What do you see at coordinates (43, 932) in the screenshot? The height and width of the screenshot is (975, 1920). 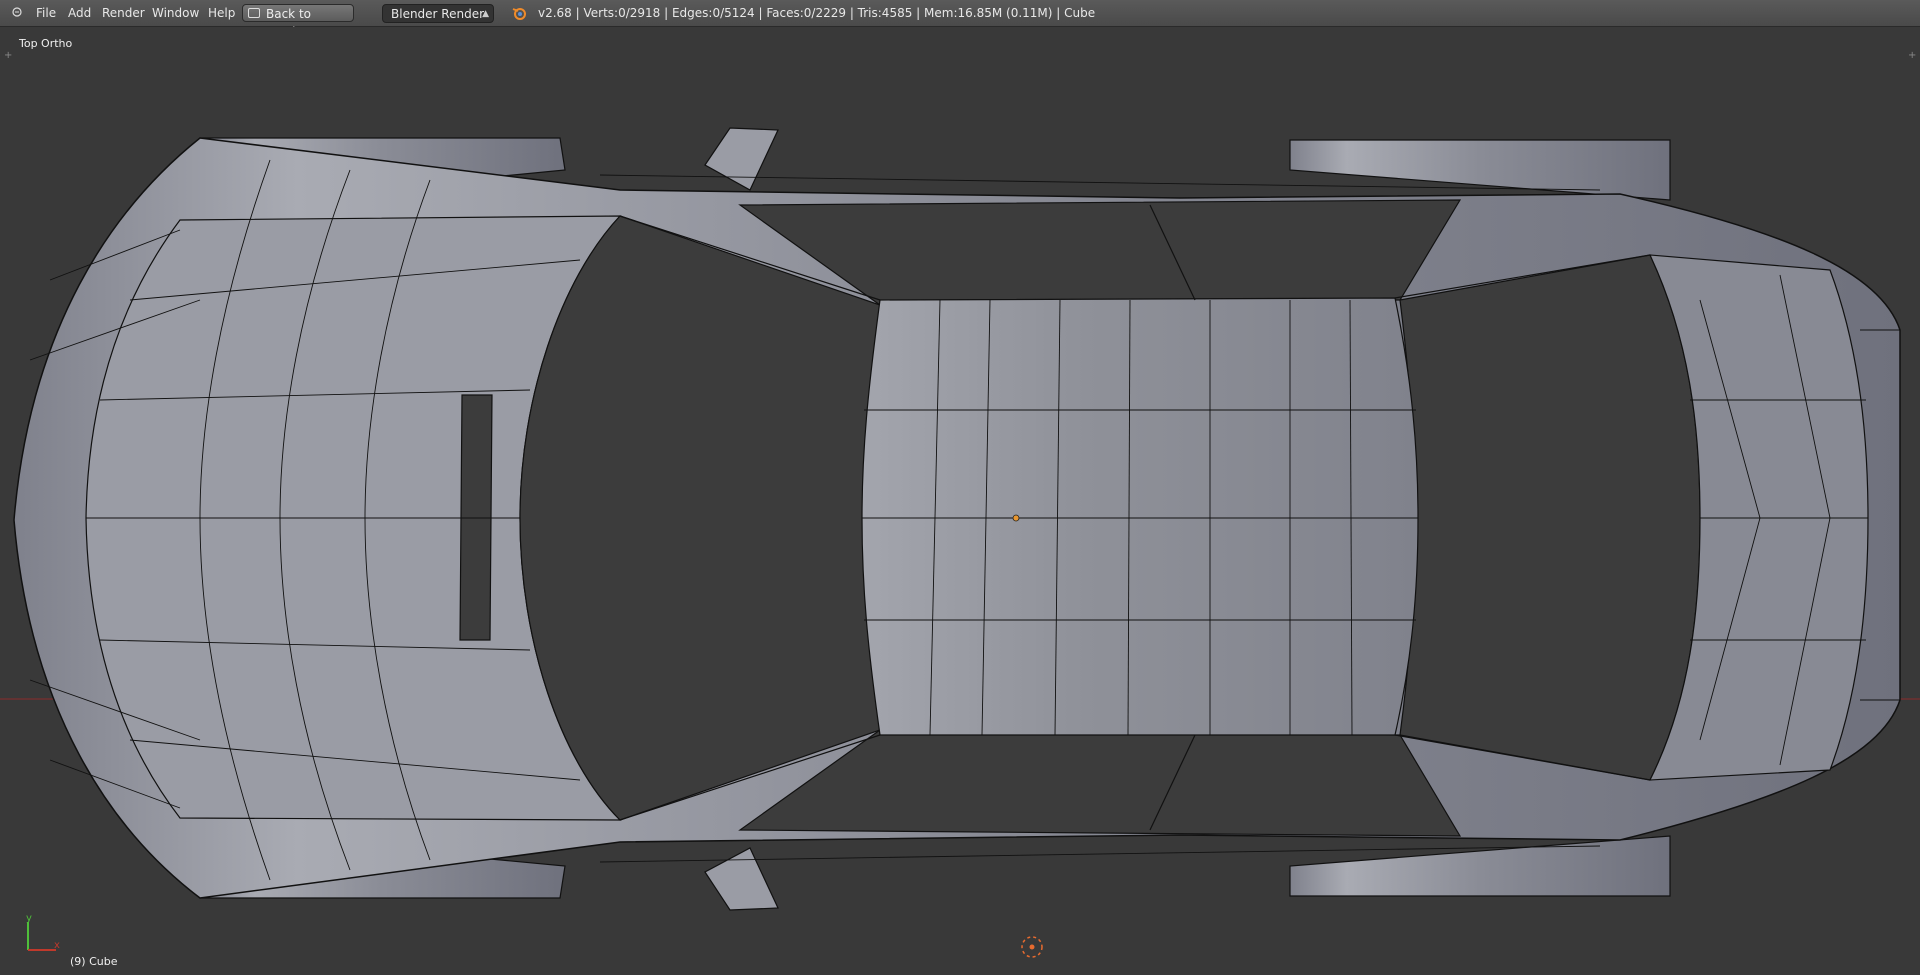 I see `axis-gizmo: y x` at bounding box center [43, 932].